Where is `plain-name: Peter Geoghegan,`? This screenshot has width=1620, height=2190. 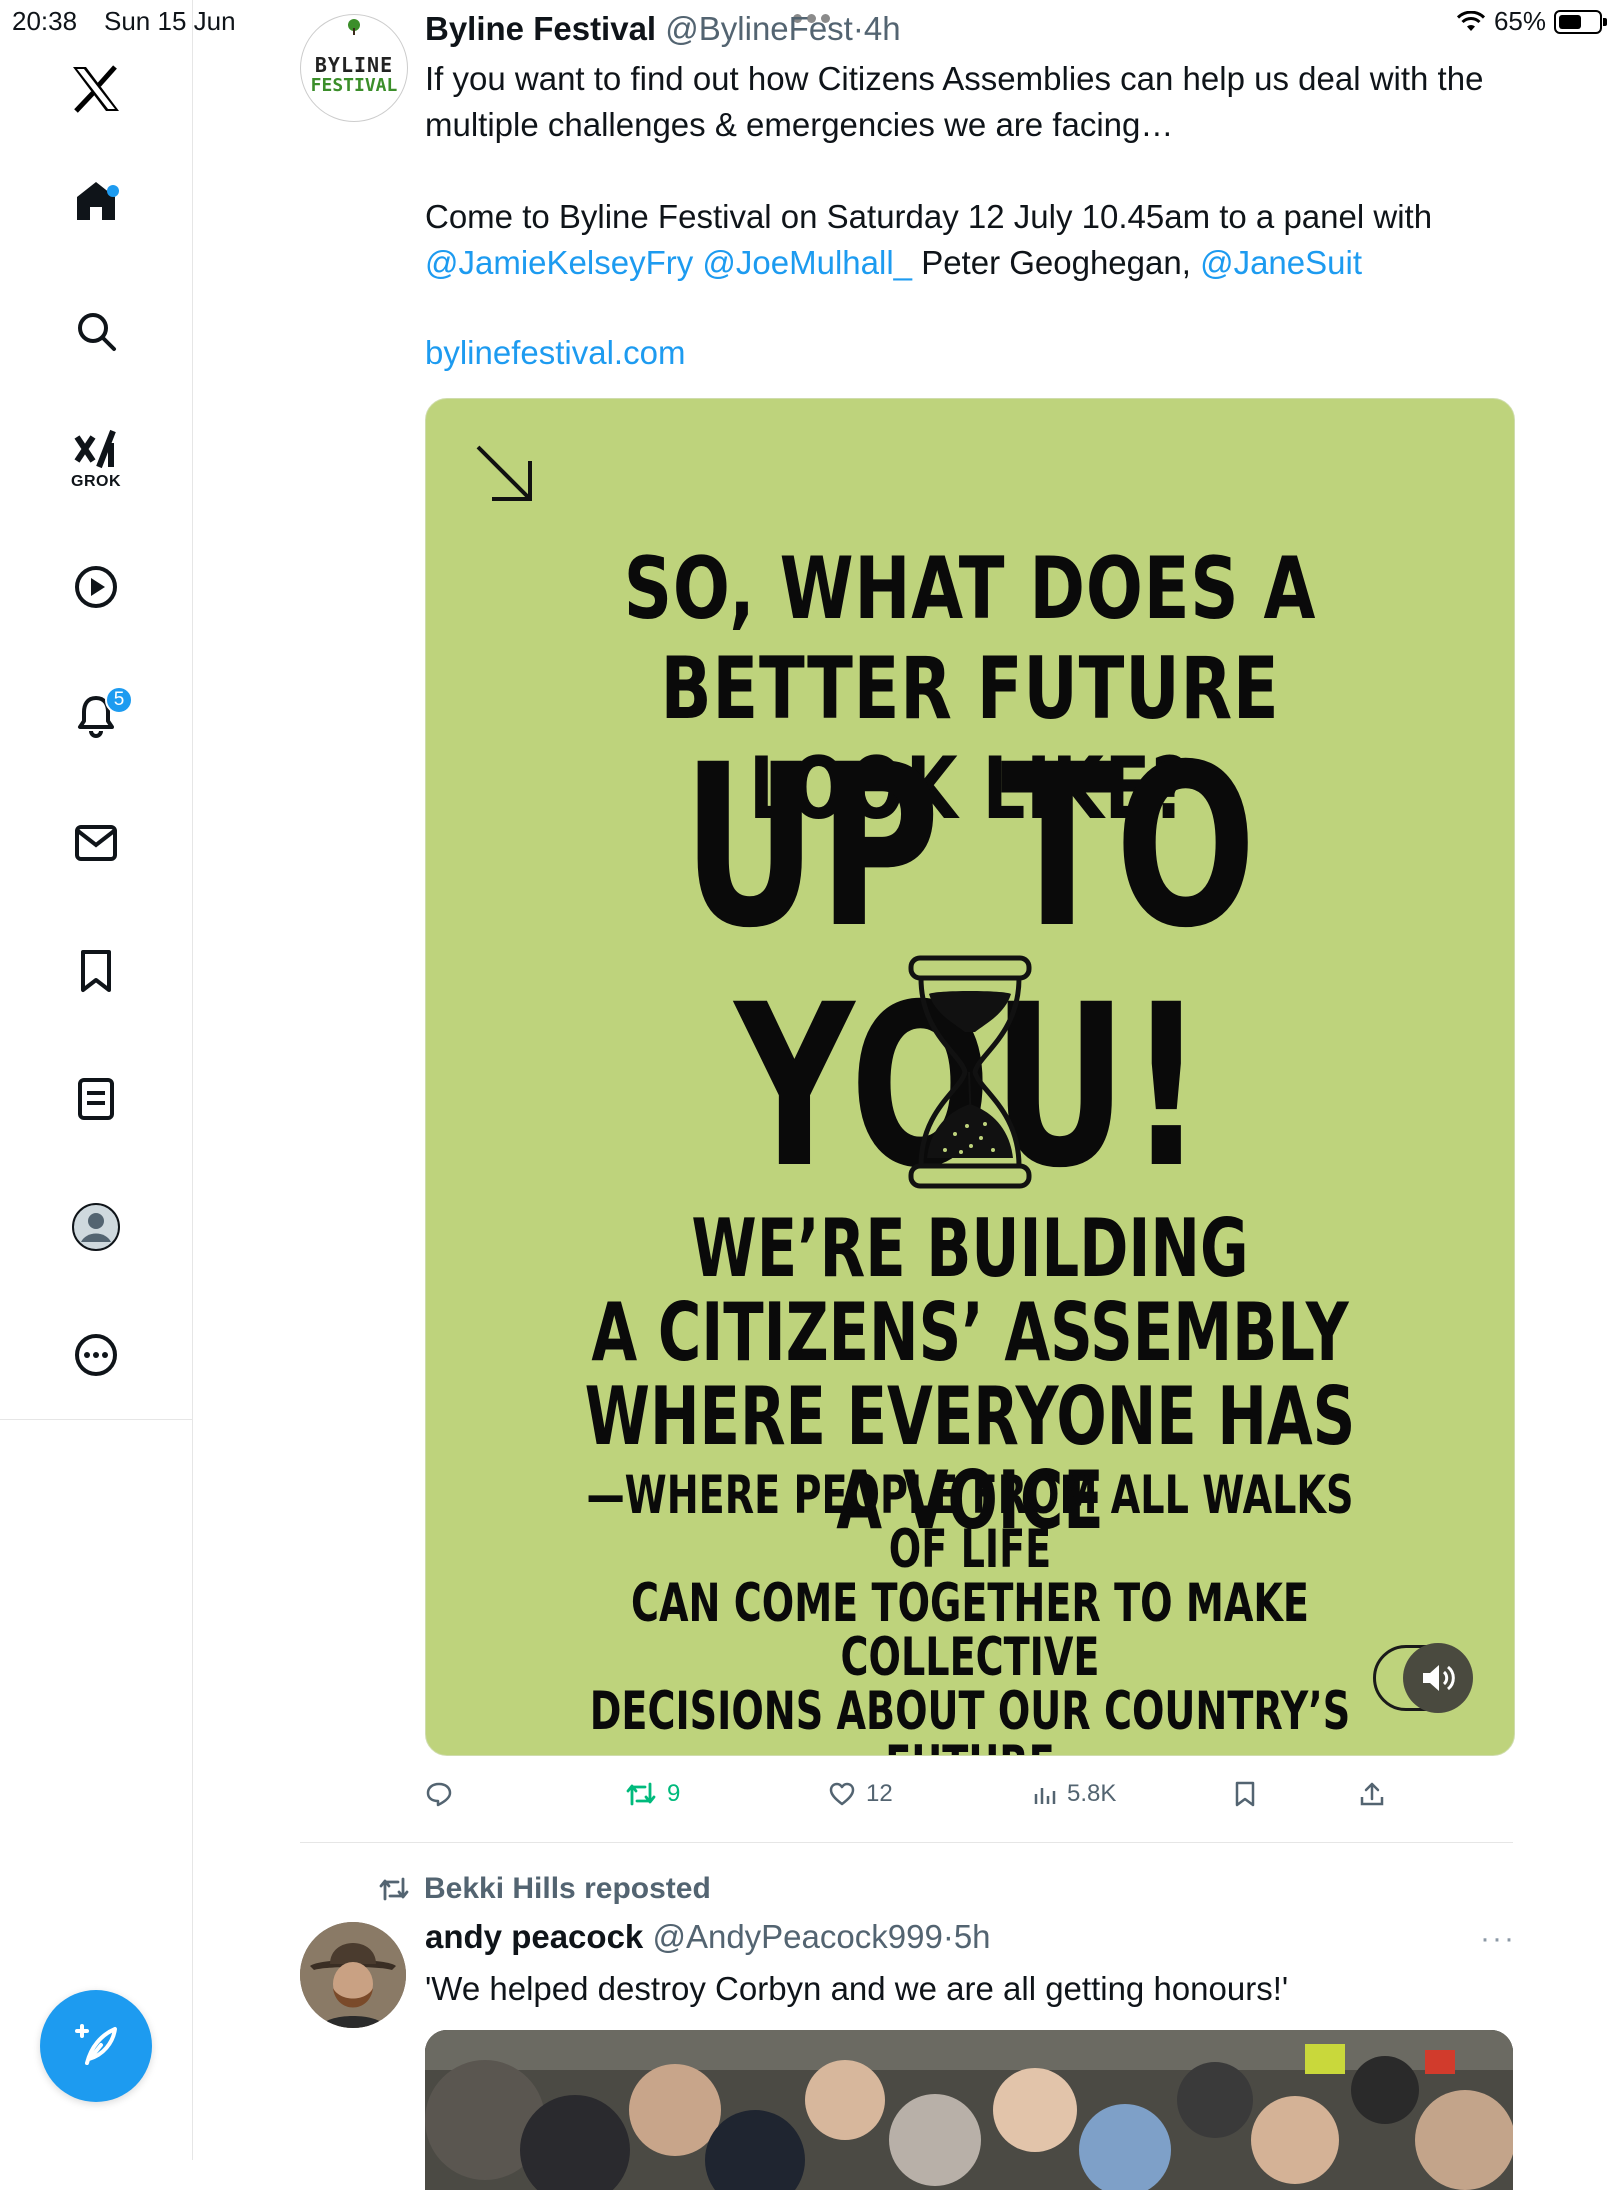 plain-name: Peter Geoghegan, is located at coordinates (1056, 262).